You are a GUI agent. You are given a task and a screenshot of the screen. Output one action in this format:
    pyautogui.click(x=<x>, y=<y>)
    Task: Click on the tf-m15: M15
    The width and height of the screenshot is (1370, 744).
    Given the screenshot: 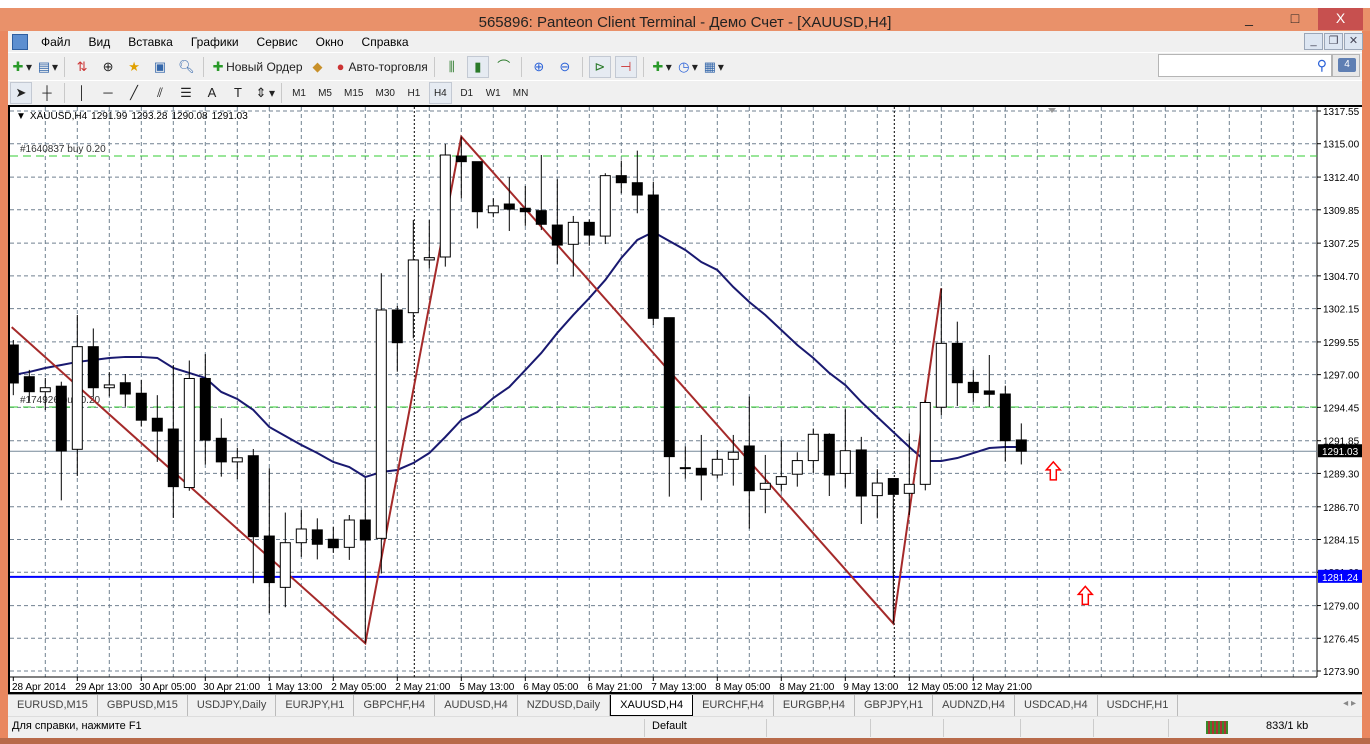 What is the action you would take?
    pyautogui.click(x=353, y=93)
    